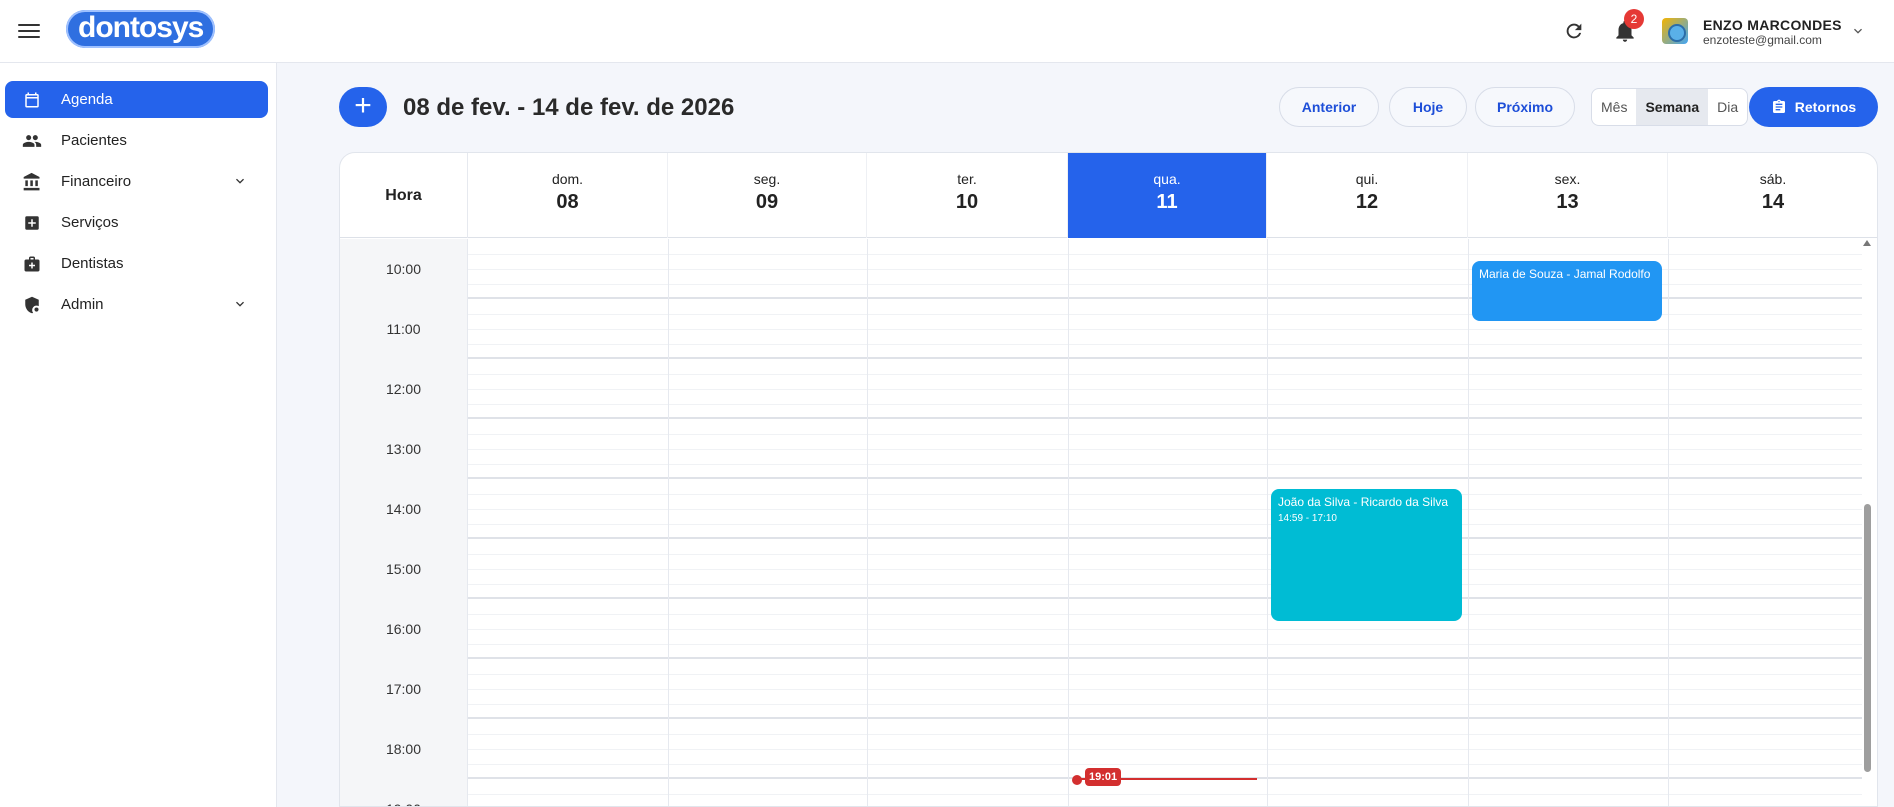 This screenshot has height=807, width=1894. I want to click on day-header-4: qui. 12, so click(1367, 195).